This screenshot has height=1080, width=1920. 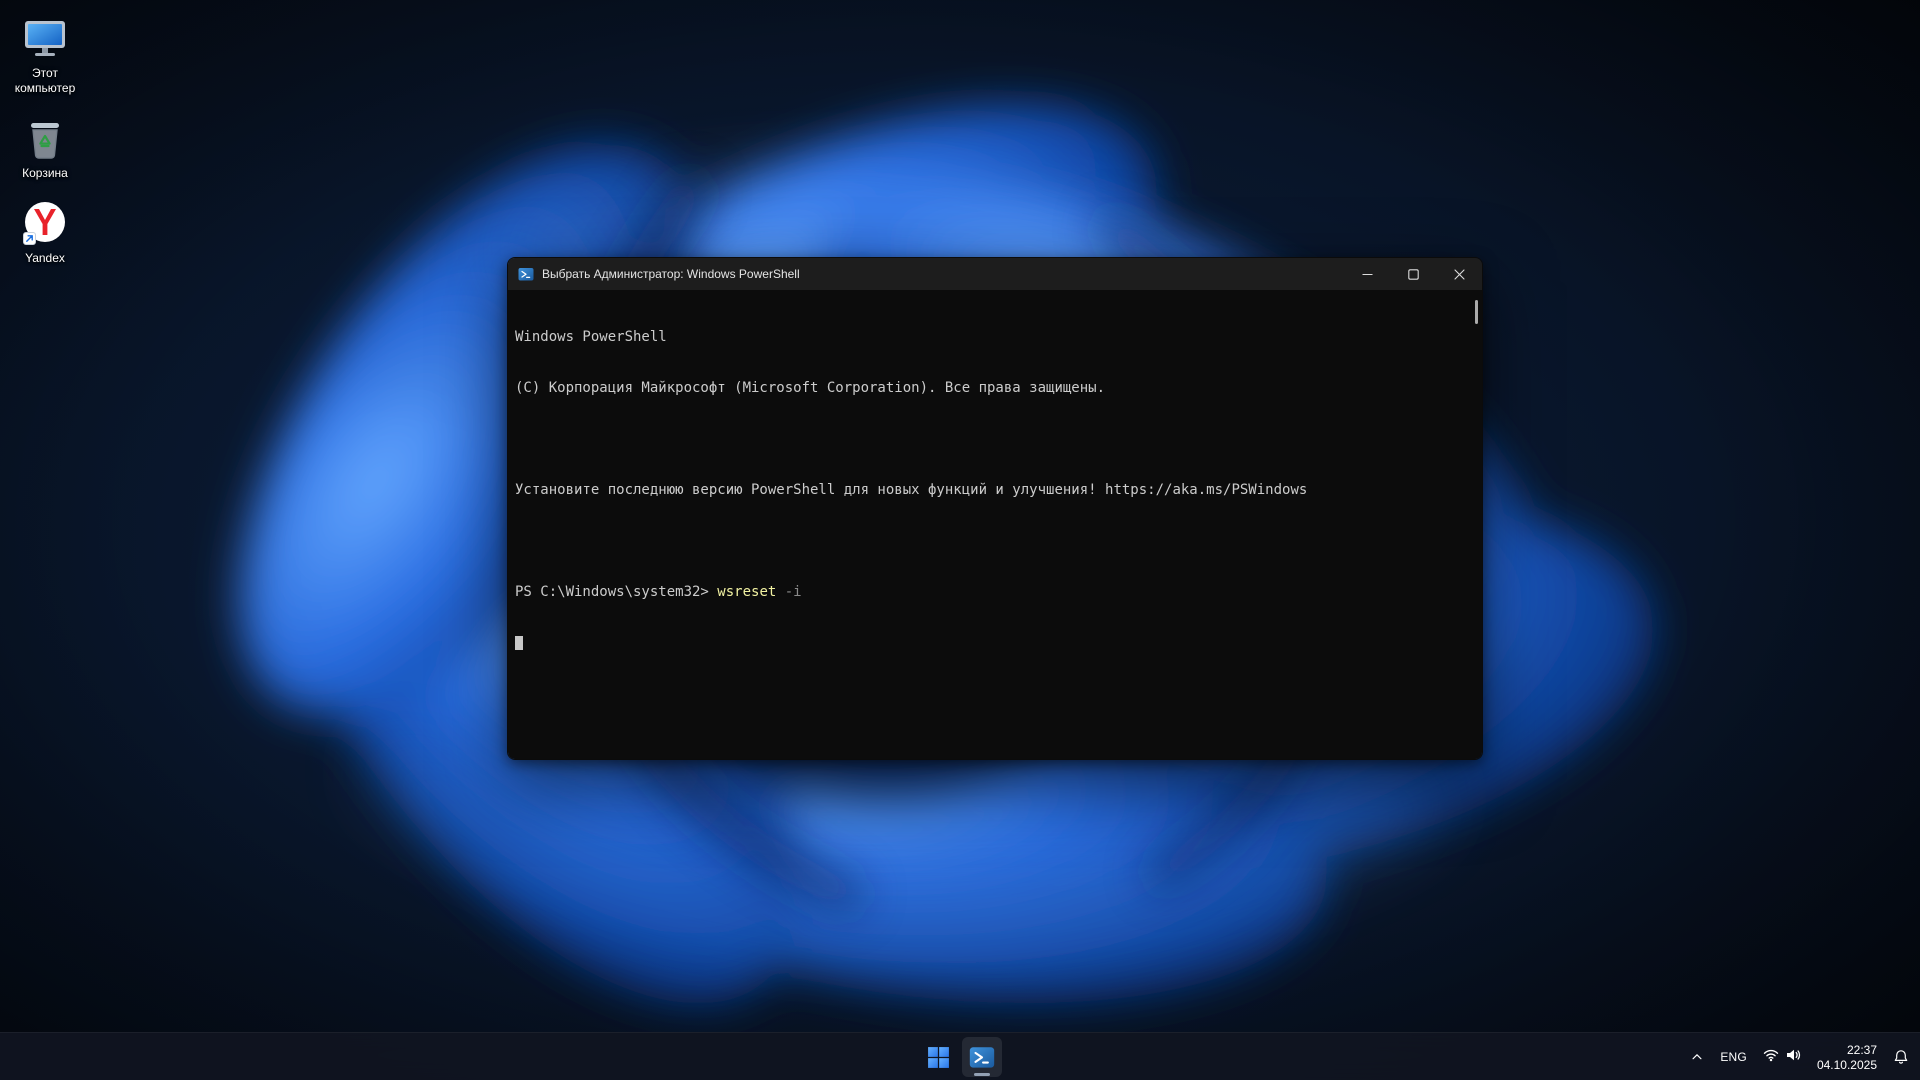 I want to click on terminal-cursor-line, so click(x=990, y=643).